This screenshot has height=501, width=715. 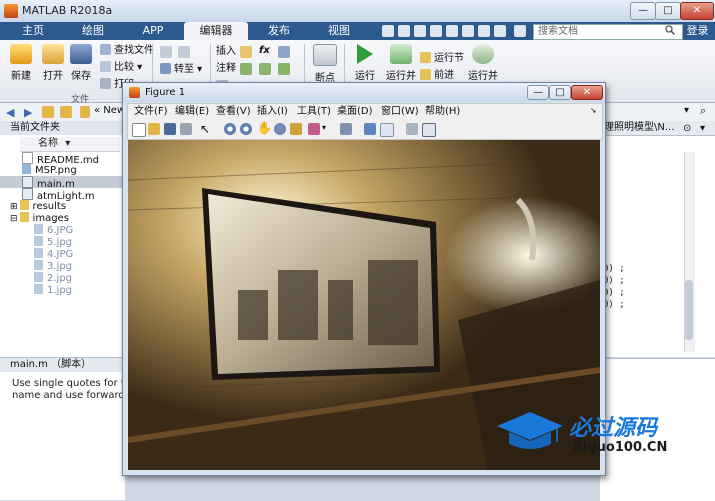 What do you see at coordinates (296, 129) in the screenshot?
I see `data-cursor-icon` at bounding box center [296, 129].